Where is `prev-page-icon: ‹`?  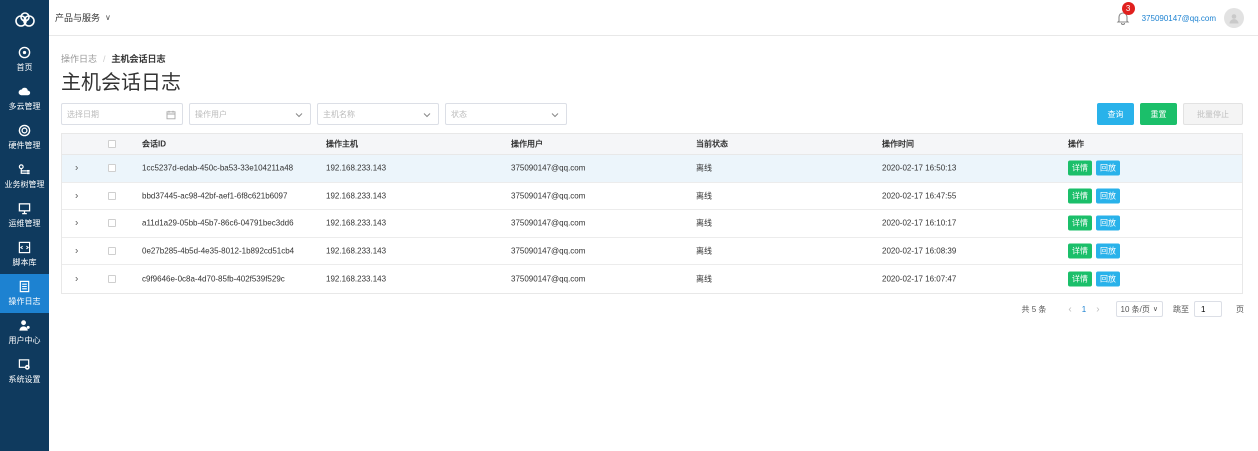
prev-page-icon: ‹ is located at coordinates (1069, 309).